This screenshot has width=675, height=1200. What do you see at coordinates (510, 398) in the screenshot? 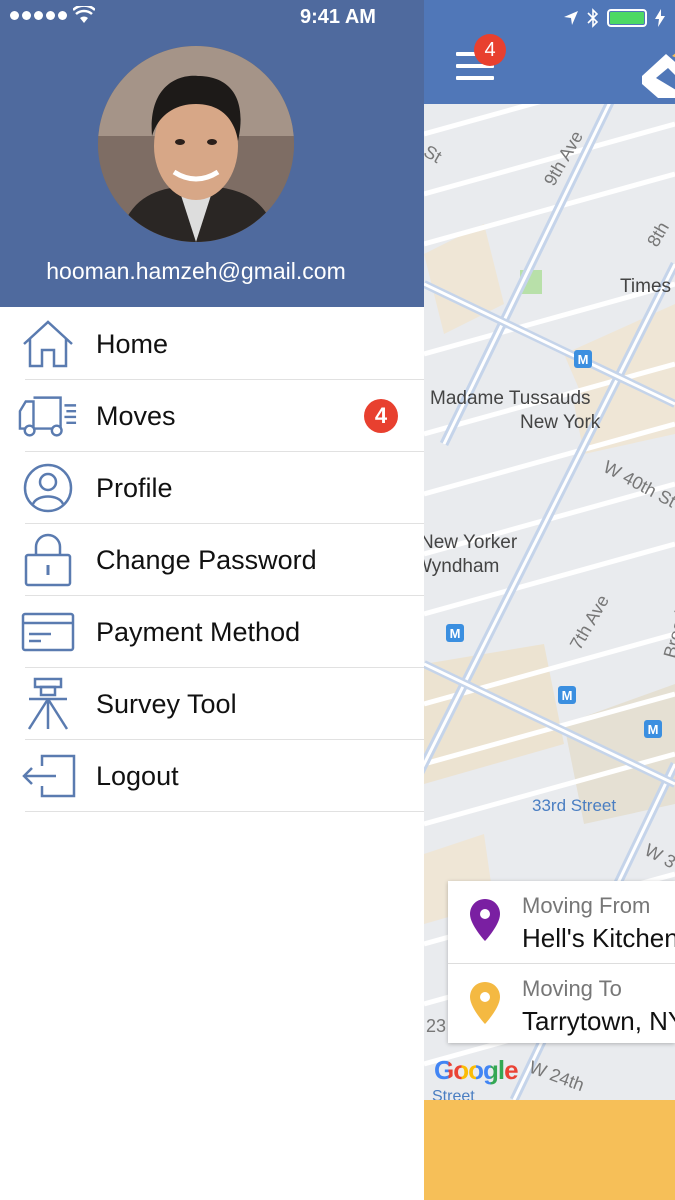
I see `map-label-tussauds-1: Madame Tussauds` at bounding box center [510, 398].